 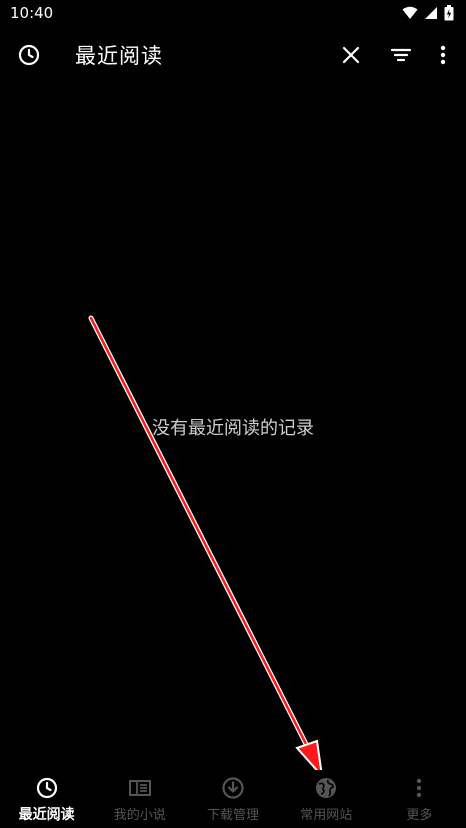 What do you see at coordinates (326, 788) in the screenshot?
I see `globe-icon` at bounding box center [326, 788].